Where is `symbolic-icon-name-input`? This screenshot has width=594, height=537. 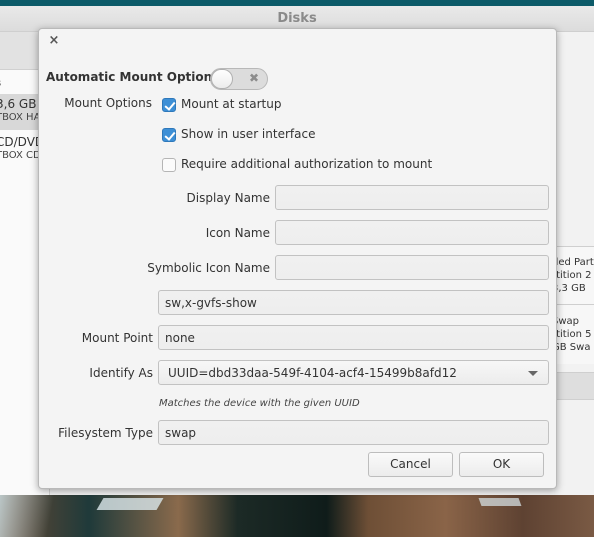
symbolic-icon-name-input is located at coordinates (412, 267).